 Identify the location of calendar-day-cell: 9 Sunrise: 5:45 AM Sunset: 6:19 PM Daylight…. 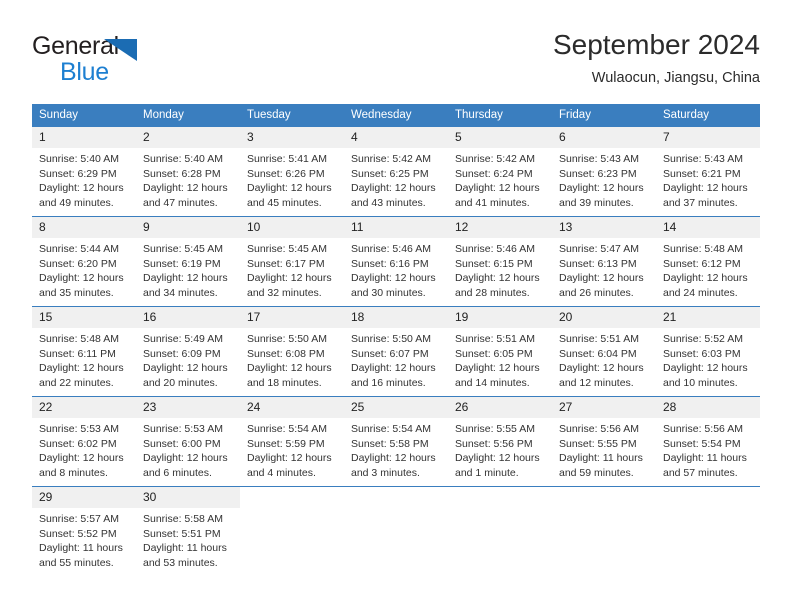
(188, 261).